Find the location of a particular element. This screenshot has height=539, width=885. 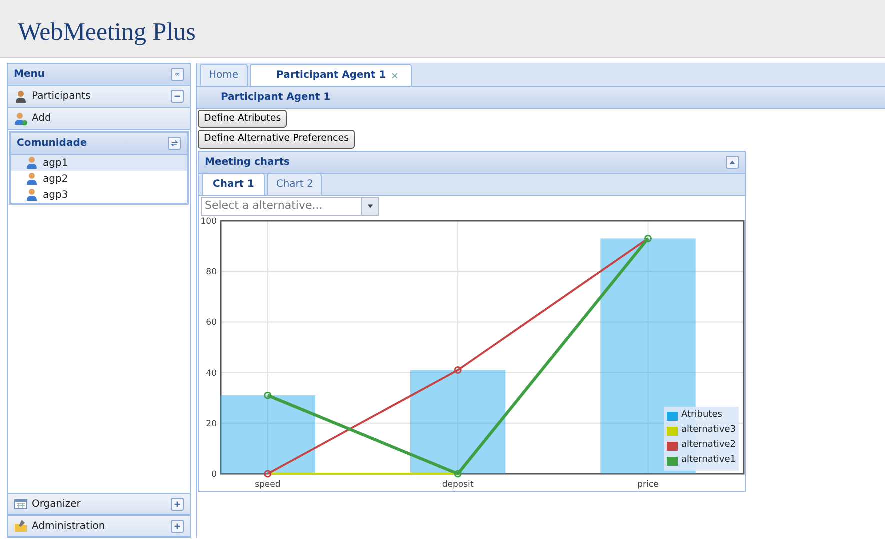

member-item: agp3 is located at coordinates (99, 195).